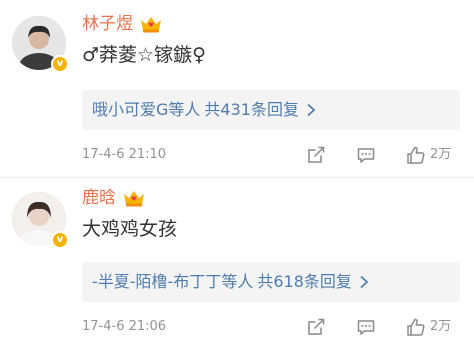 The image size is (474, 350). Describe the element at coordinates (124, 326) in the screenshot. I see `timestamp: 17-4-6 21:06` at that location.